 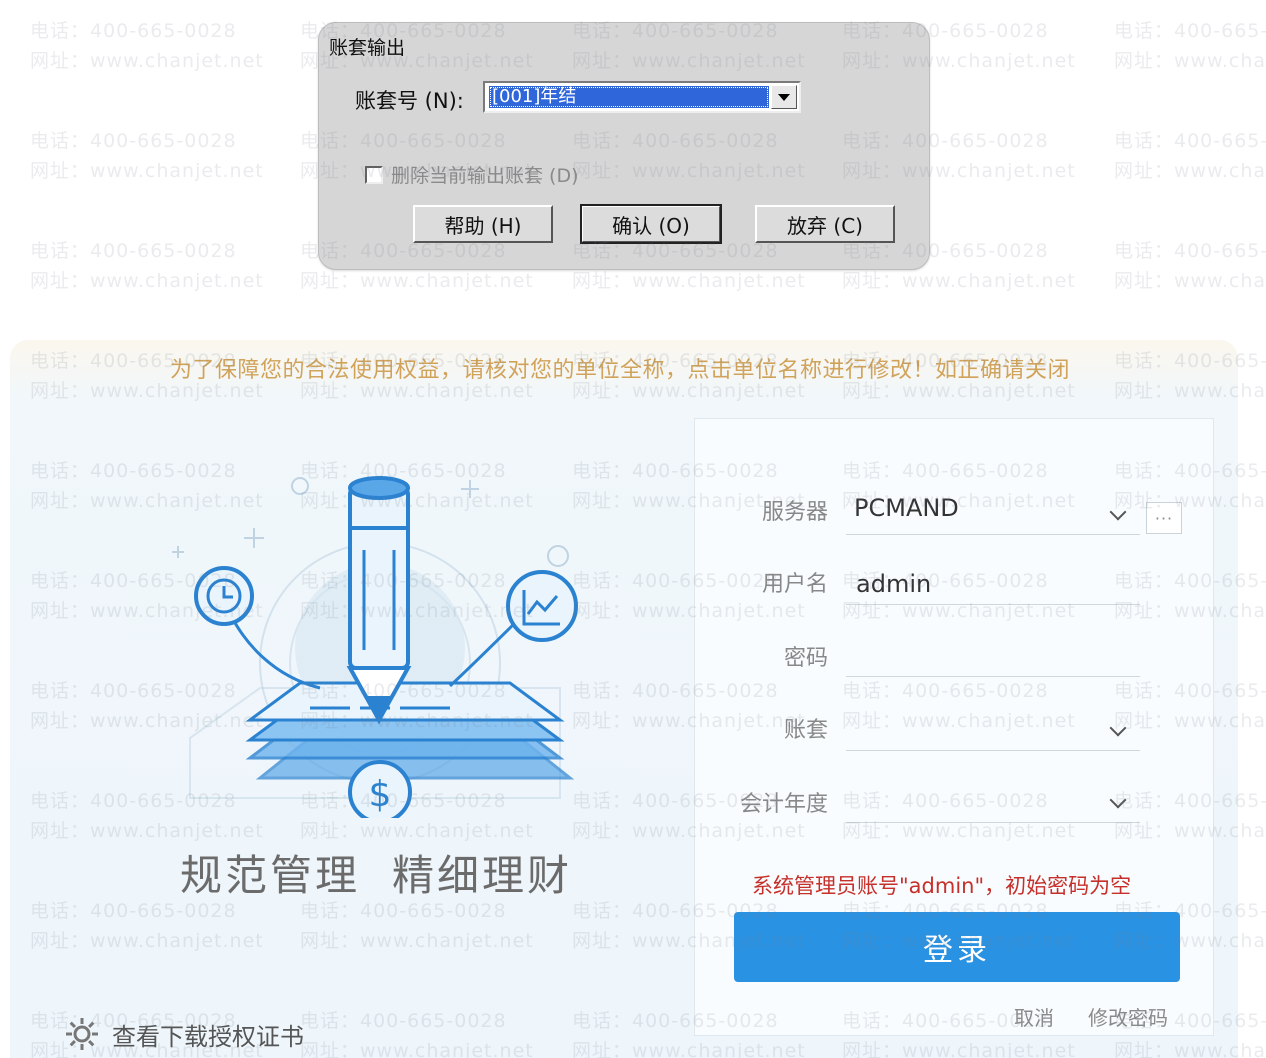 I want to click on slogan: 规范管理 精细理财, so click(x=392, y=872).